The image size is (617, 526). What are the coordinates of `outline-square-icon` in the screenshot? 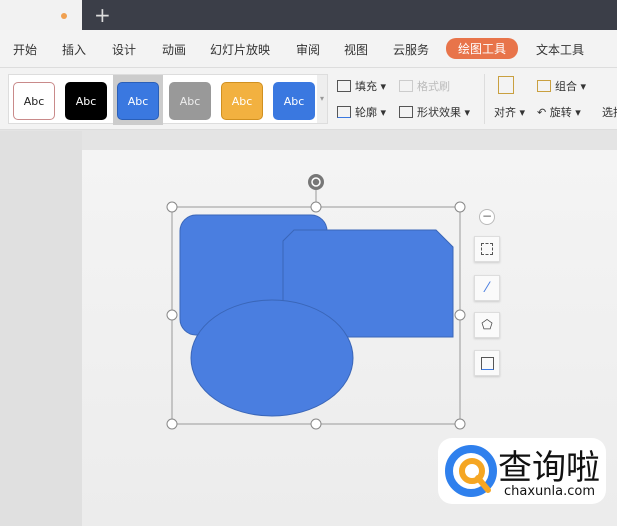 It's located at (487, 363).